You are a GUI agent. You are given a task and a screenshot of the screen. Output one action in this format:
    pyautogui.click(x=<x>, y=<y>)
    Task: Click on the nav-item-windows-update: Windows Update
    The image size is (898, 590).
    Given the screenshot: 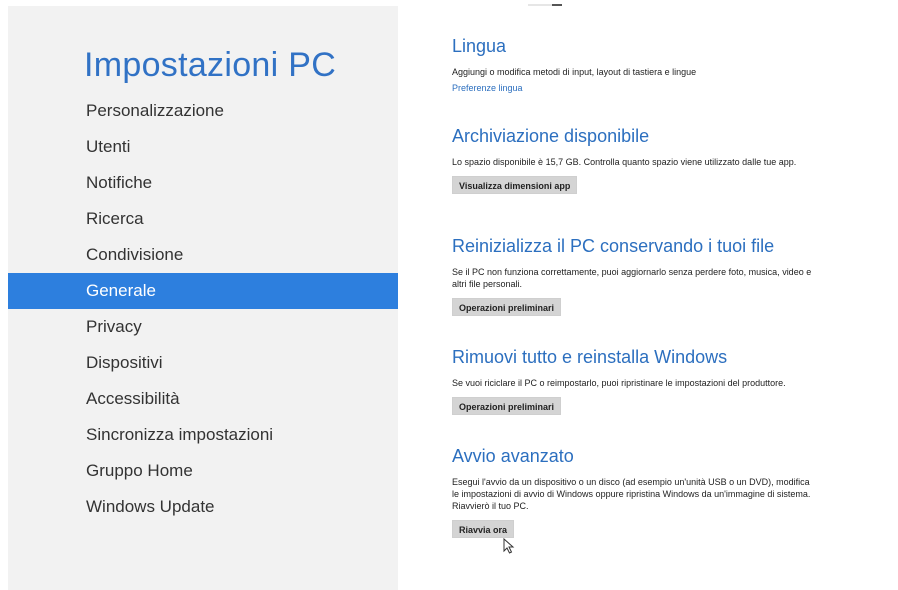 What is the action you would take?
    pyautogui.click(x=203, y=507)
    